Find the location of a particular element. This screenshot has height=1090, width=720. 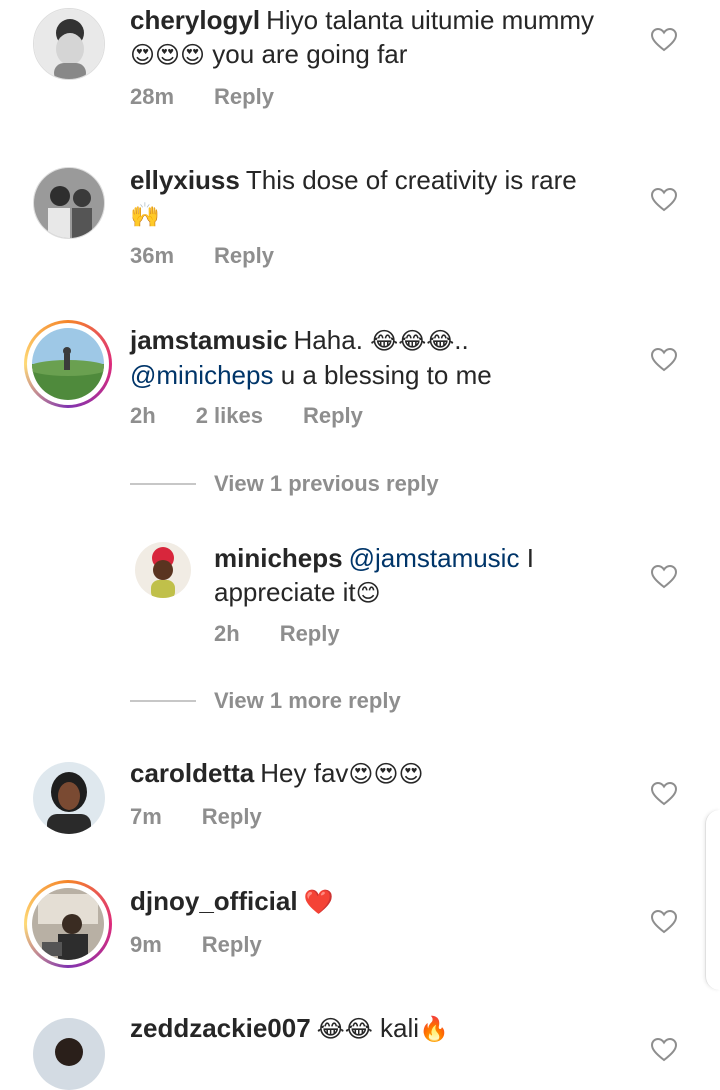

comment-meta: 9m Reply is located at coordinates (196, 945).